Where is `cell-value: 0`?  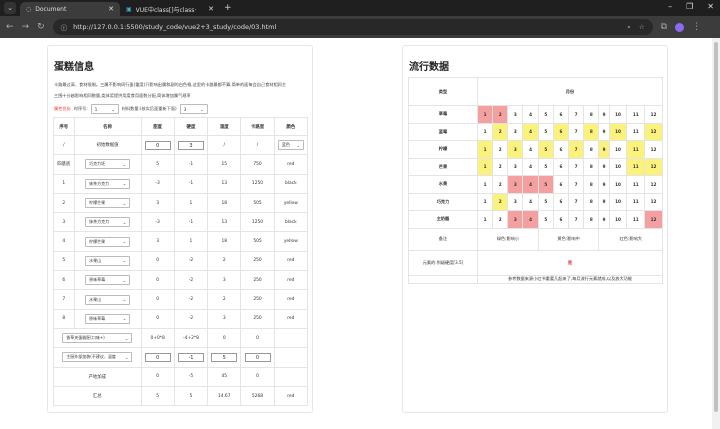
cell-value: 0 is located at coordinates (158, 261).